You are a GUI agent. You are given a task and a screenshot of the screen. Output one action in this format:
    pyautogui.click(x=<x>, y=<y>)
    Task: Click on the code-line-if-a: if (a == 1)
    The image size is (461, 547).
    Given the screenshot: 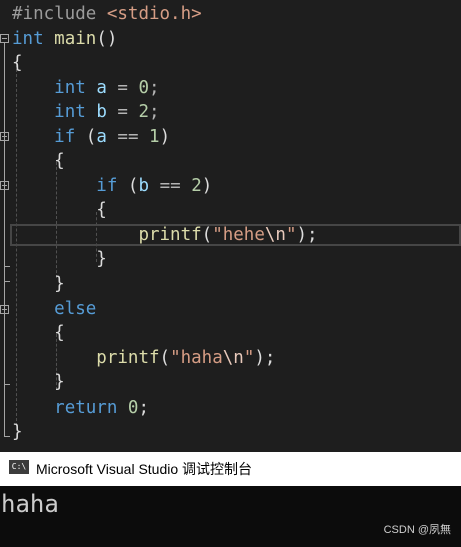 What is the action you would take?
    pyautogui.click(x=91, y=137)
    